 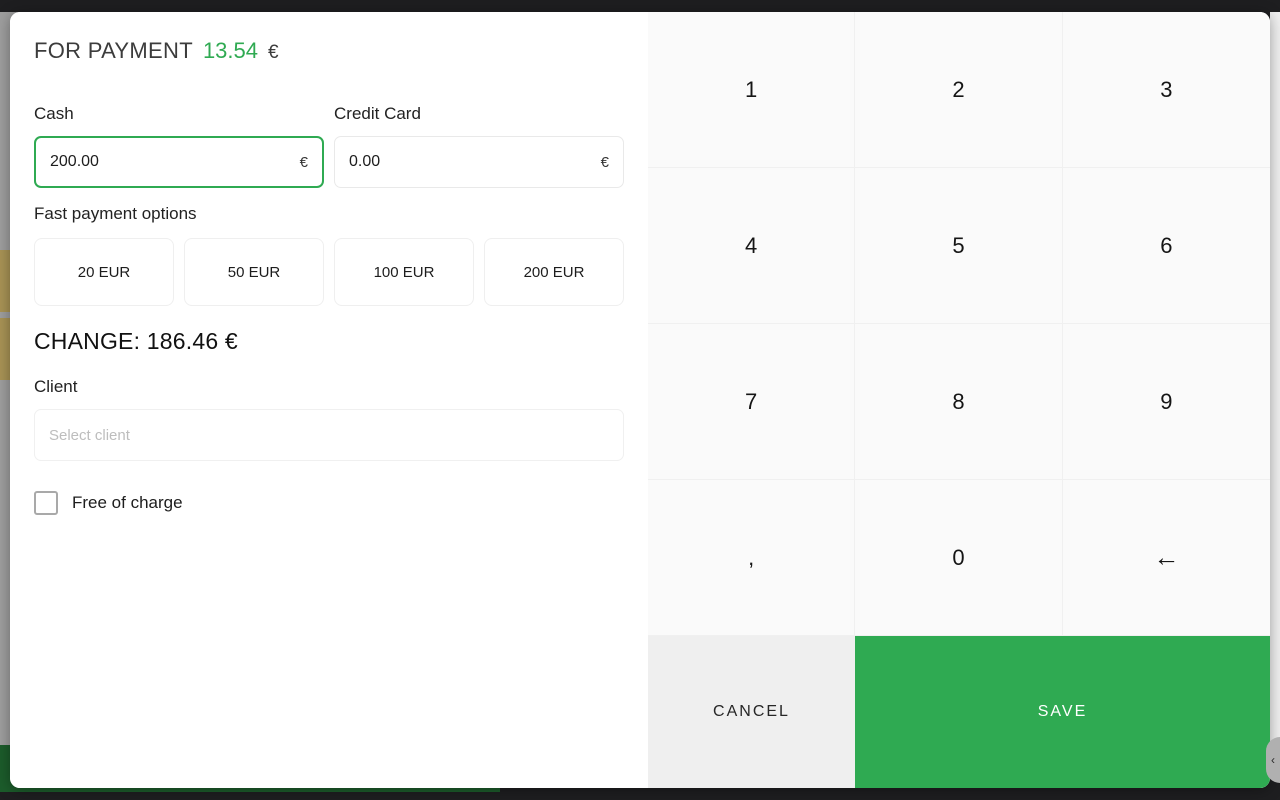 What do you see at coordinates (56, 386) in the screenshot?
I see `client-label: Client` at bounding box center [56, 386].